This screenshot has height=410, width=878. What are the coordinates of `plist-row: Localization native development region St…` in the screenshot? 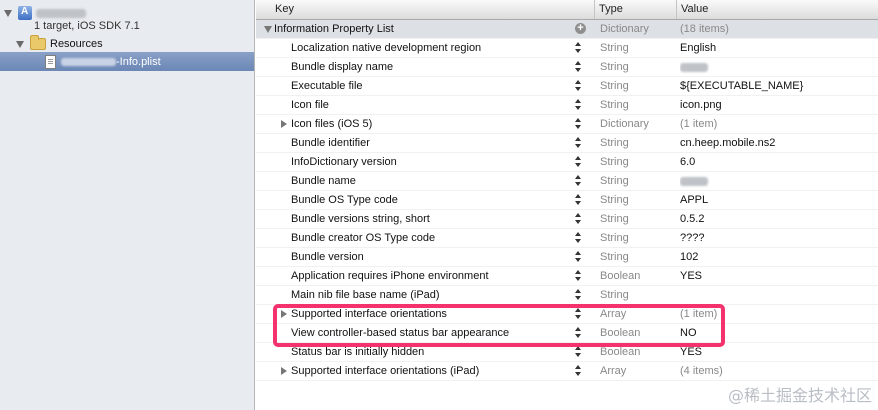 It's located at (567, 48).